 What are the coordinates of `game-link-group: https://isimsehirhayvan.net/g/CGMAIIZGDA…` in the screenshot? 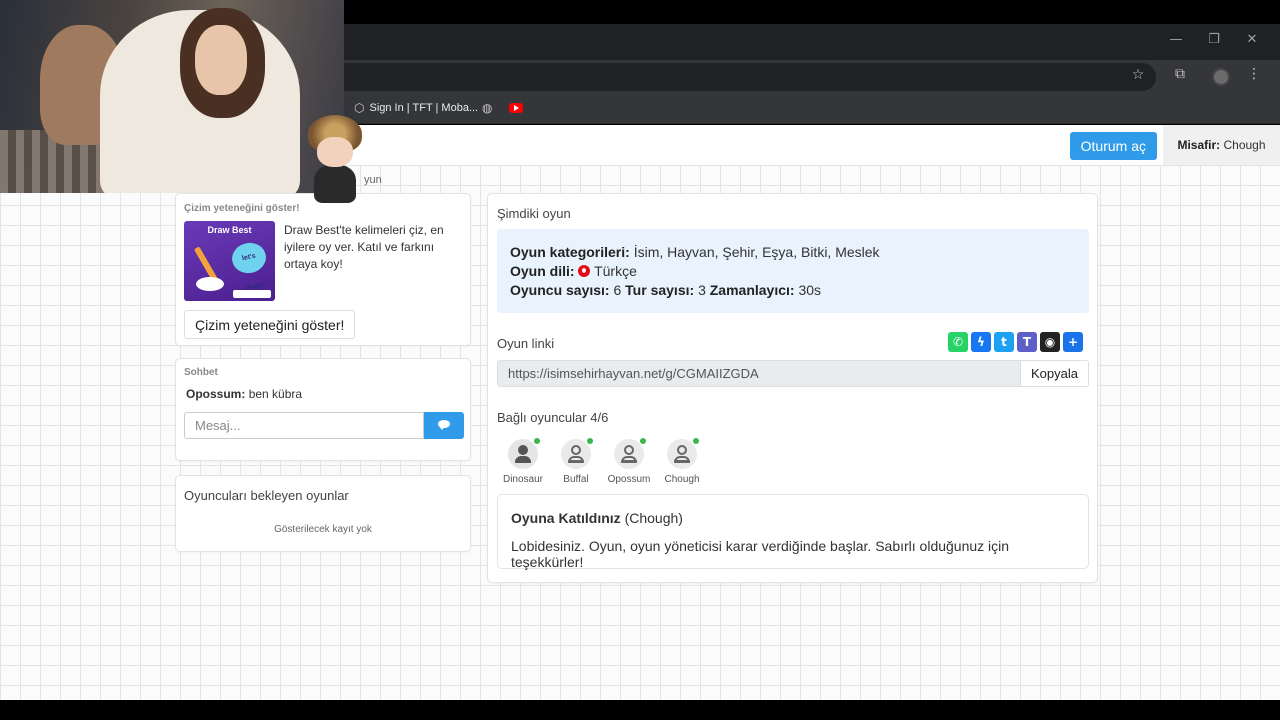 It's located at (793, 373).